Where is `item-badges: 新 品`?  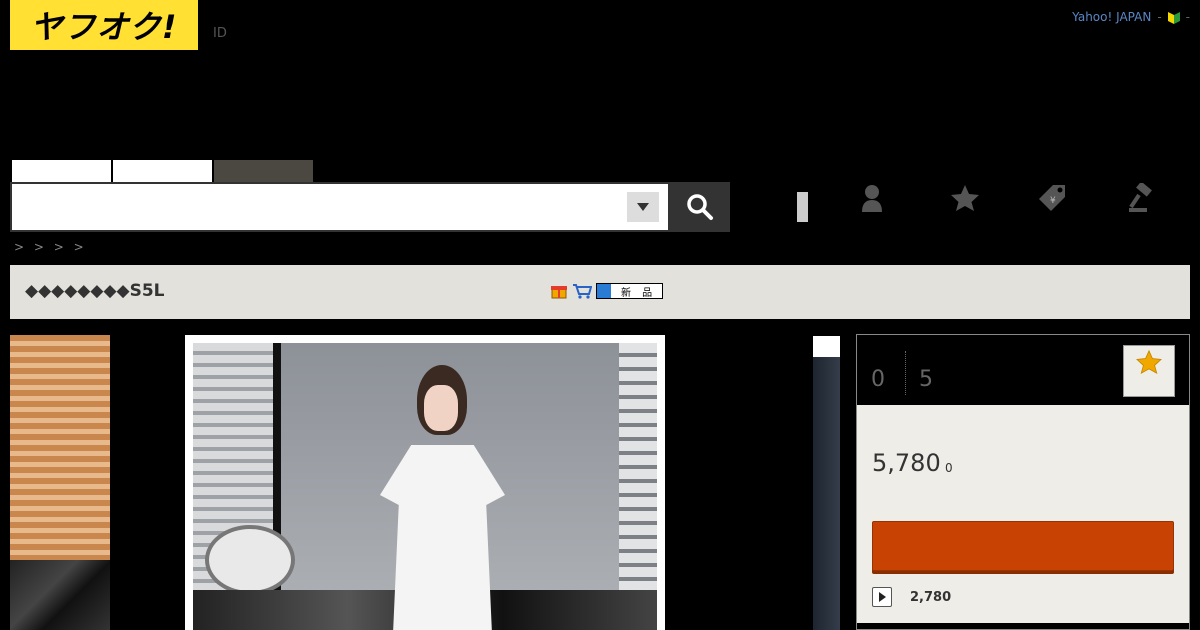 item-badges: 新 品 is located at coordinates (607, 291).